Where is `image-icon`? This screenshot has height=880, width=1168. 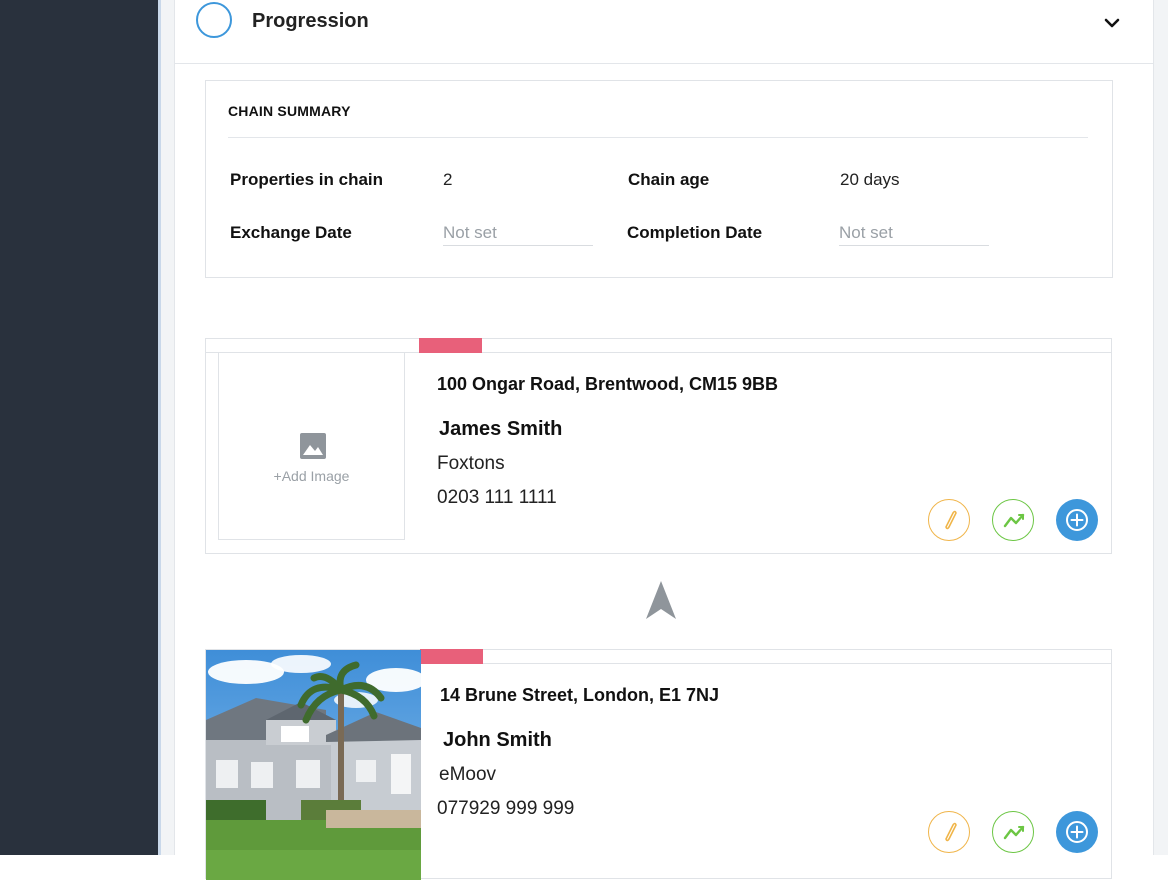
image-icon is located at coordinates (313, 446).